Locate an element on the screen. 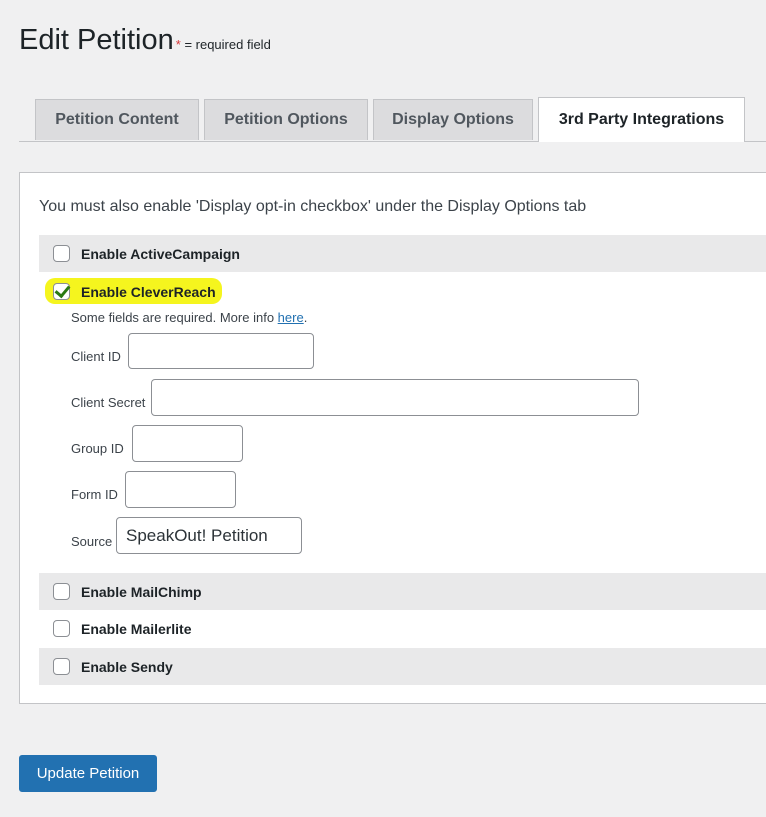 This screenshot has width=766, height=817. integration-row-activecampaign: Enable ActiveCampaign is located at coordinates (402, 253).